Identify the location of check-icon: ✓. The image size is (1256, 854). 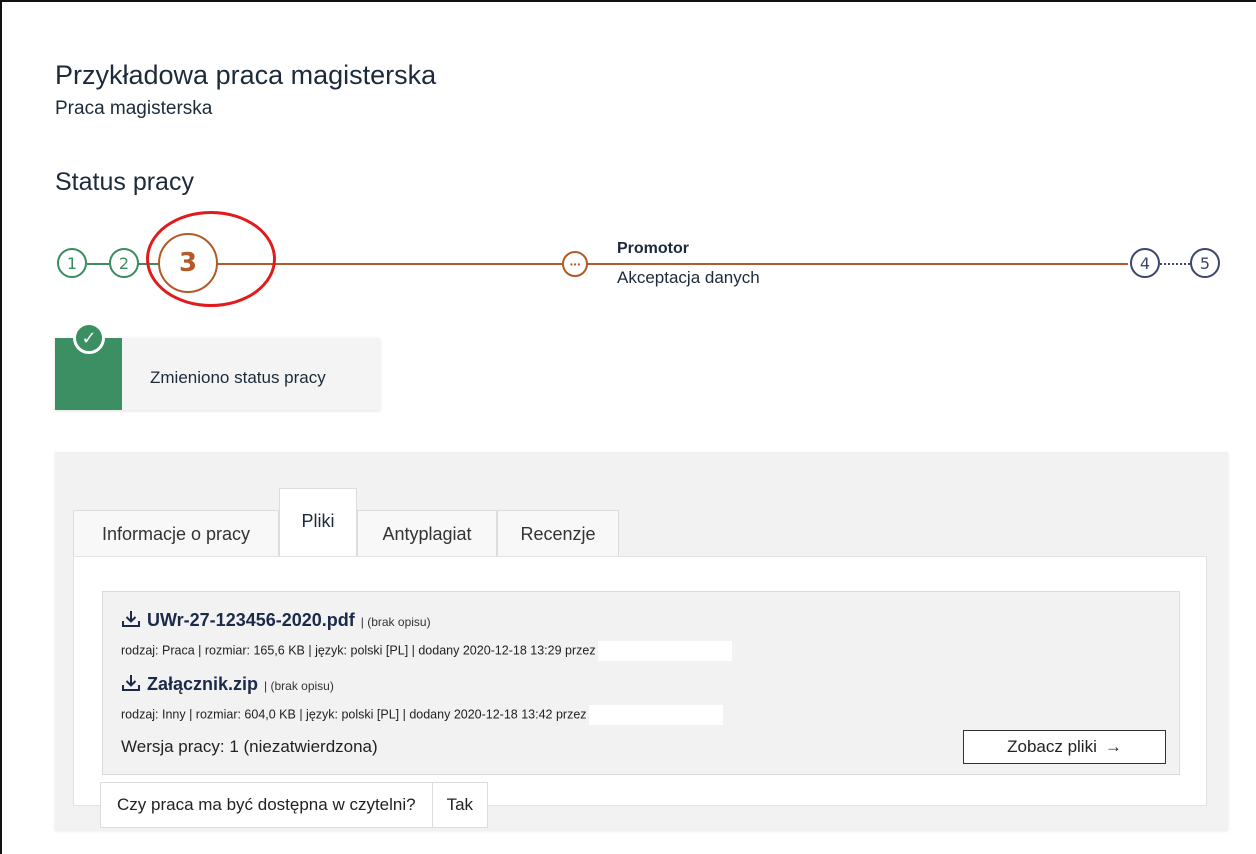
(89, 338).